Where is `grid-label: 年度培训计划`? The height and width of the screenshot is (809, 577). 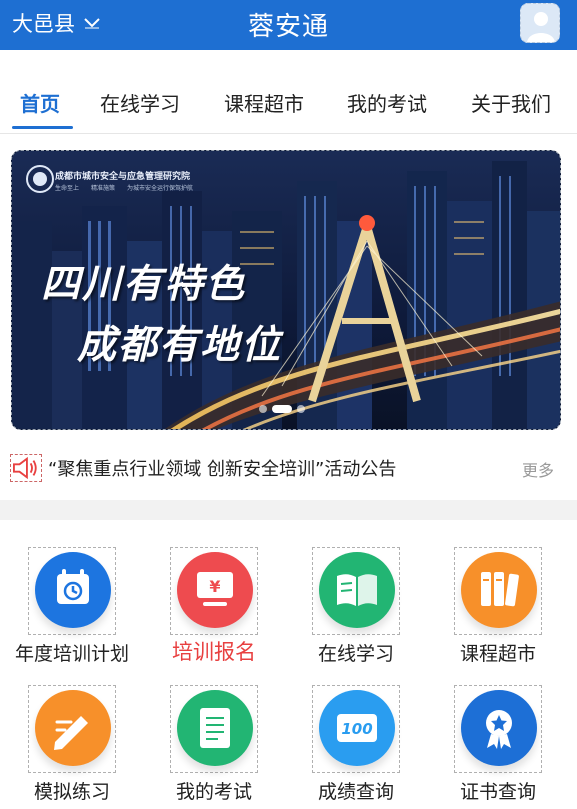
grid-label: 年度培训计划 is located at coordinates (71, 654).